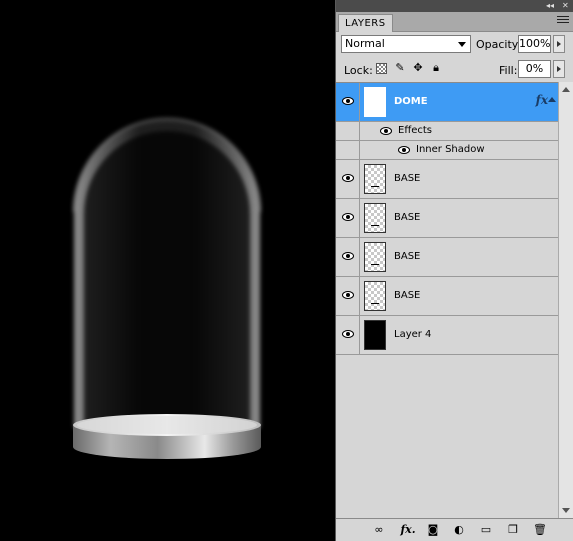 The height and width of the screenshot is (541, 573). I want to click on fill-slider-button, so click(559, 69).